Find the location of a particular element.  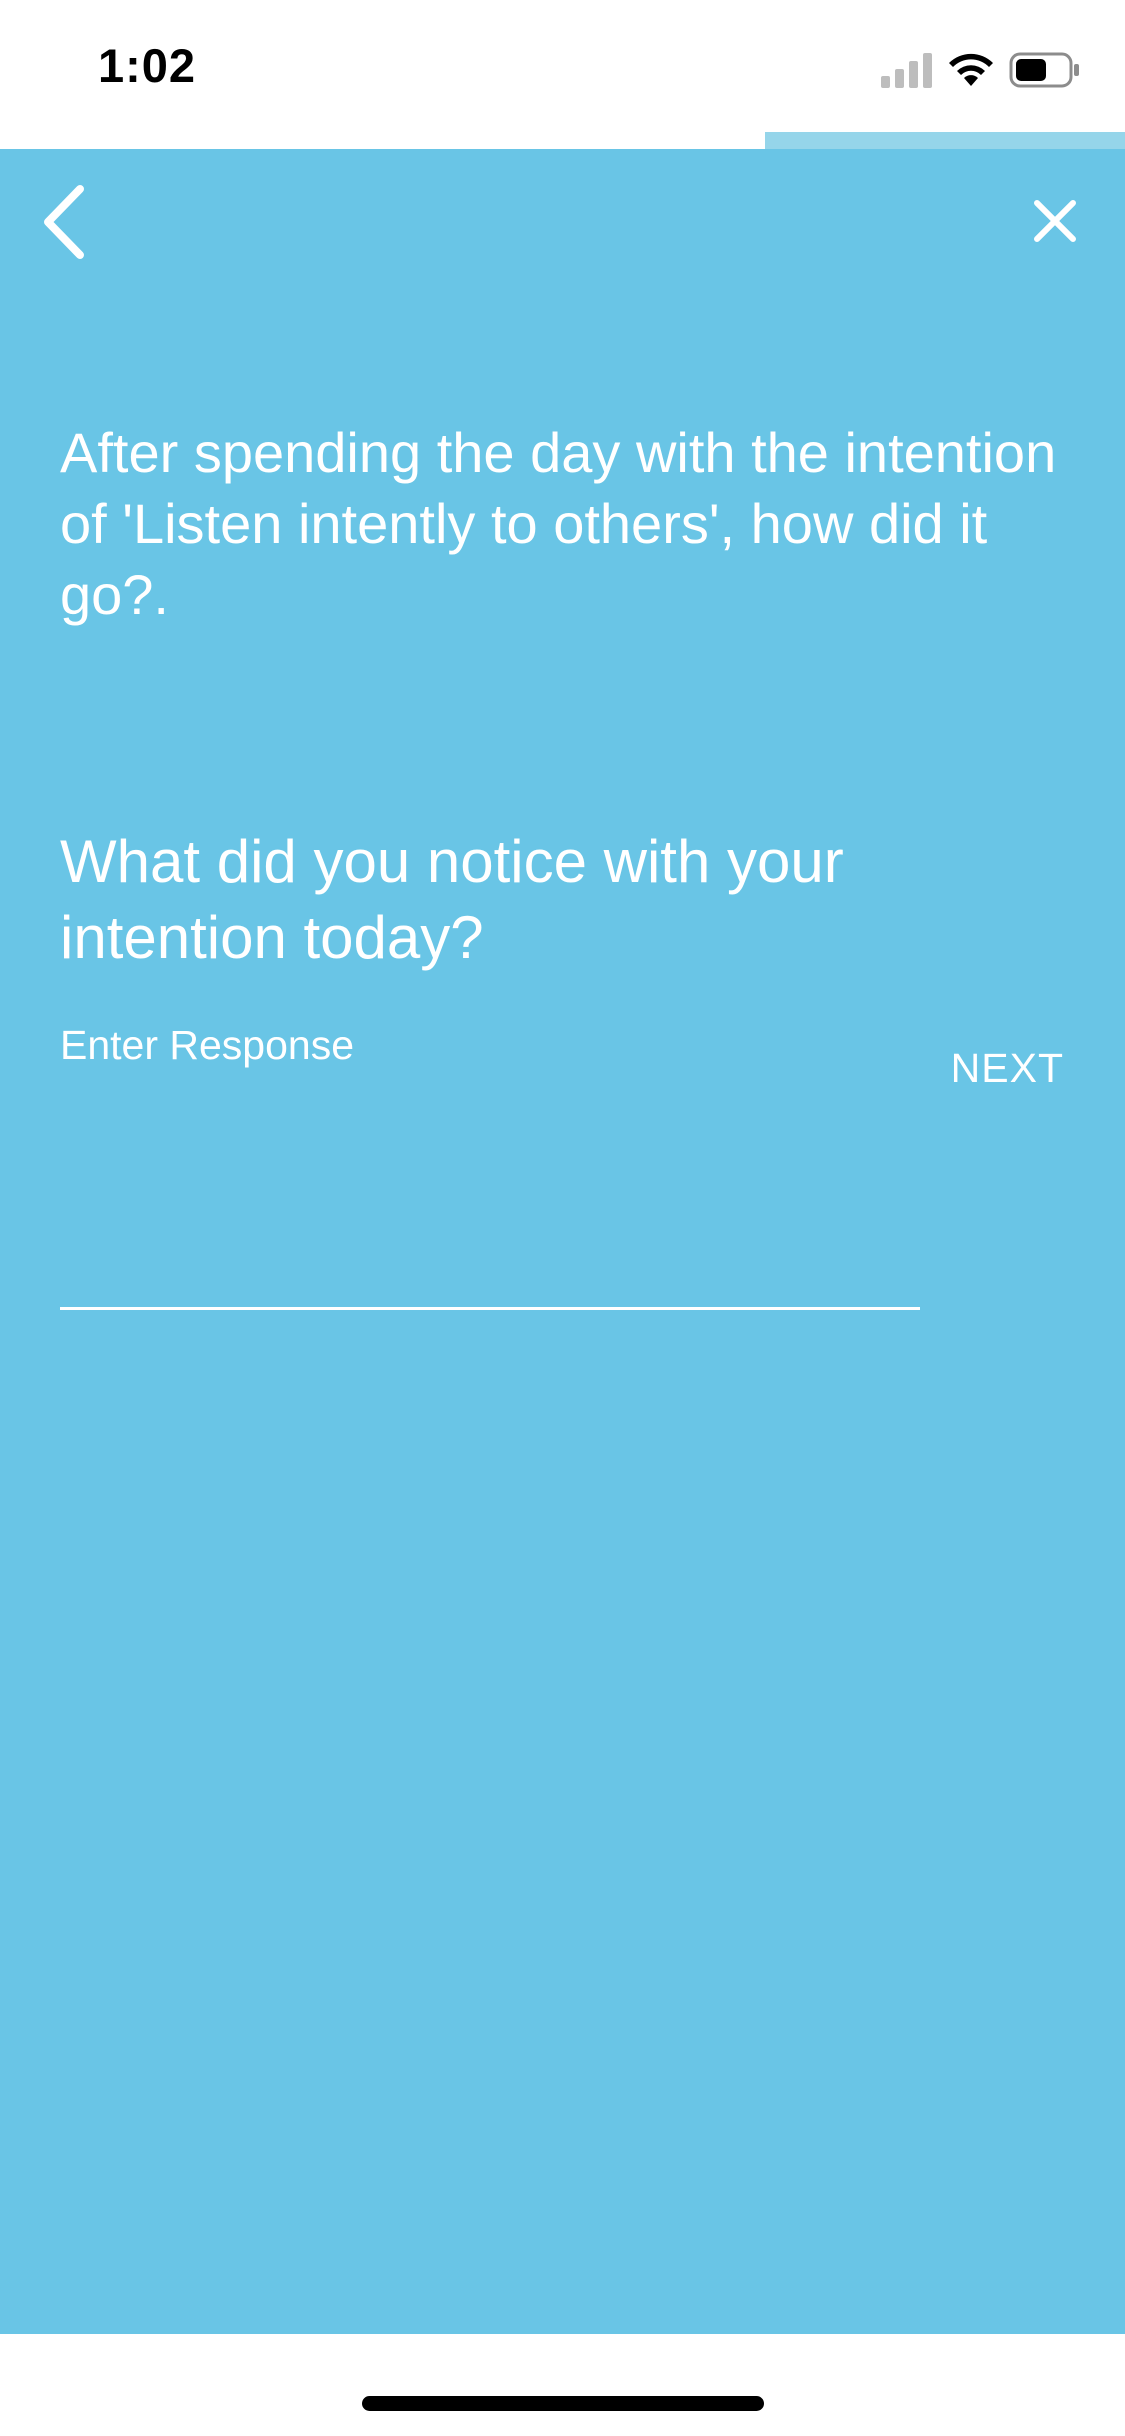

home-area is located at coordinates (562, 2385).